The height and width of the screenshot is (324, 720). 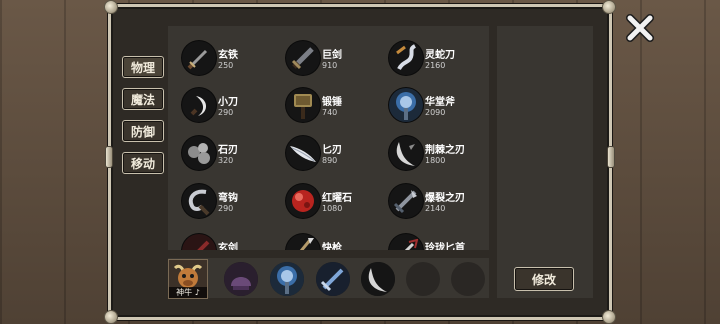 What do you see at coordinates (226, 65) in the screenshot?
I see `item-price: 250` at bounding box center [226, 65].